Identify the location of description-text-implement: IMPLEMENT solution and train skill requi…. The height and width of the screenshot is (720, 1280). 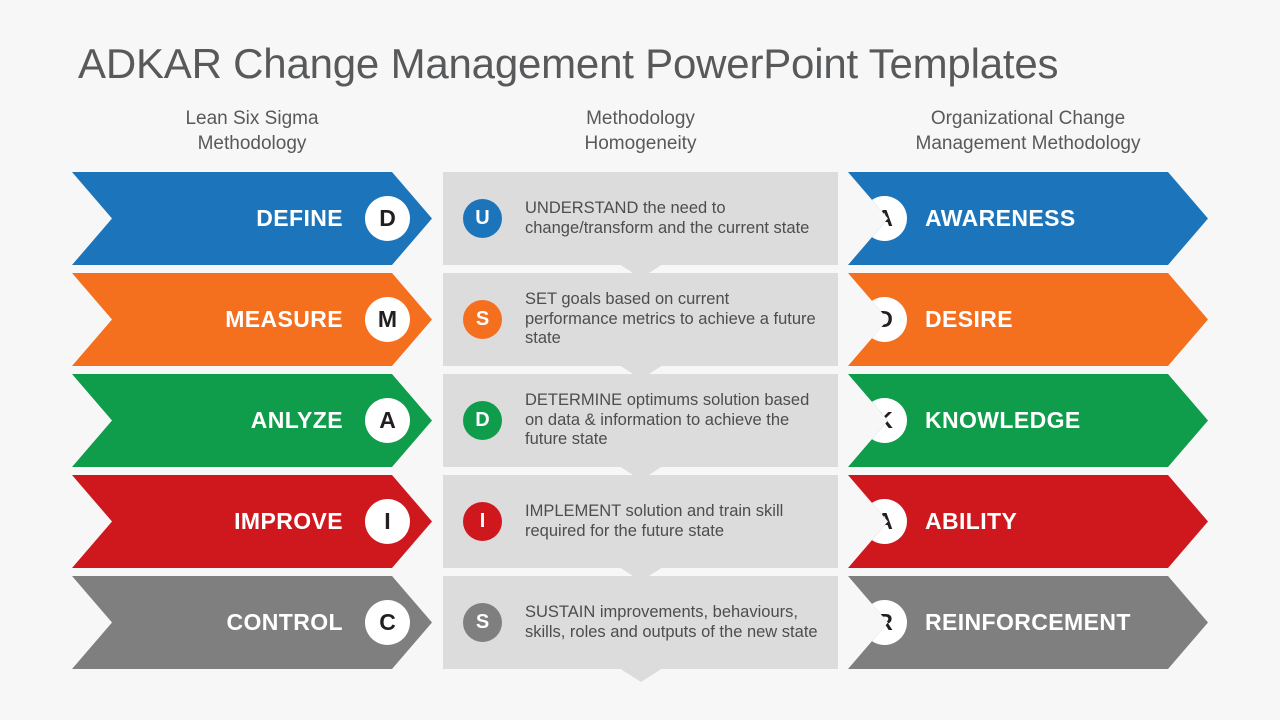
(654, 521).